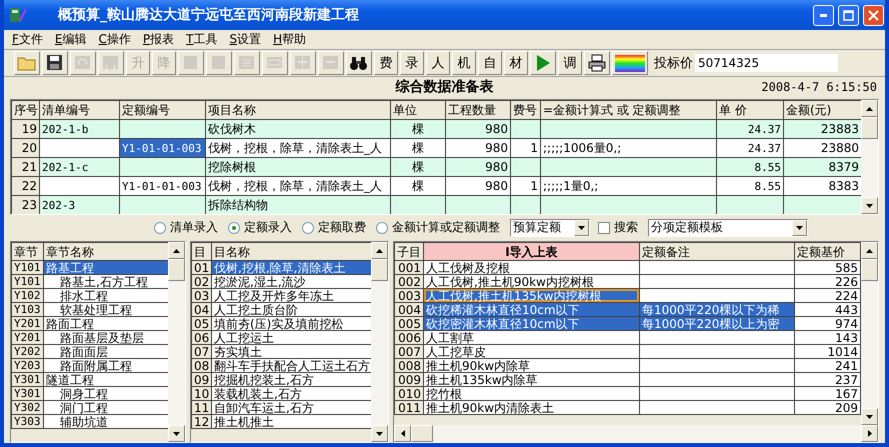  Describe the element at coordinates (106, 251) in the screenshot. I see `column-header: 章节名称` at that location.